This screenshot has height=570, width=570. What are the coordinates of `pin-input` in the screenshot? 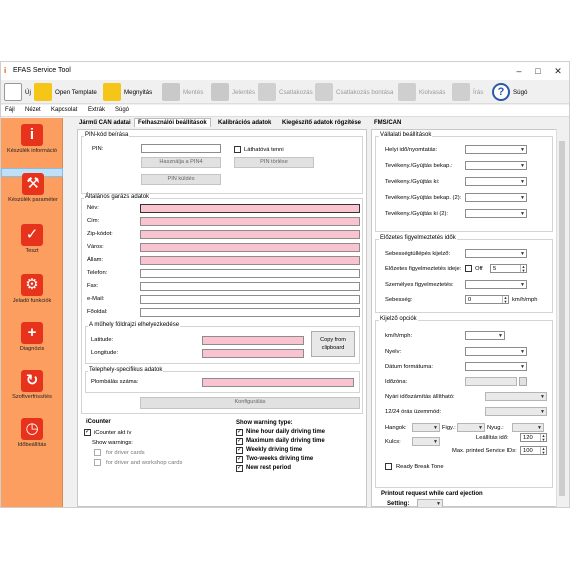 It's located at (181, 148).